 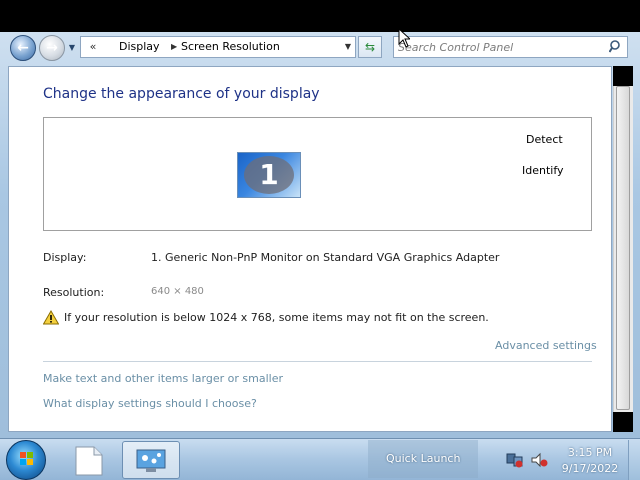 I want to click on mouse-cursor-icon, so click(x=404, y=38).